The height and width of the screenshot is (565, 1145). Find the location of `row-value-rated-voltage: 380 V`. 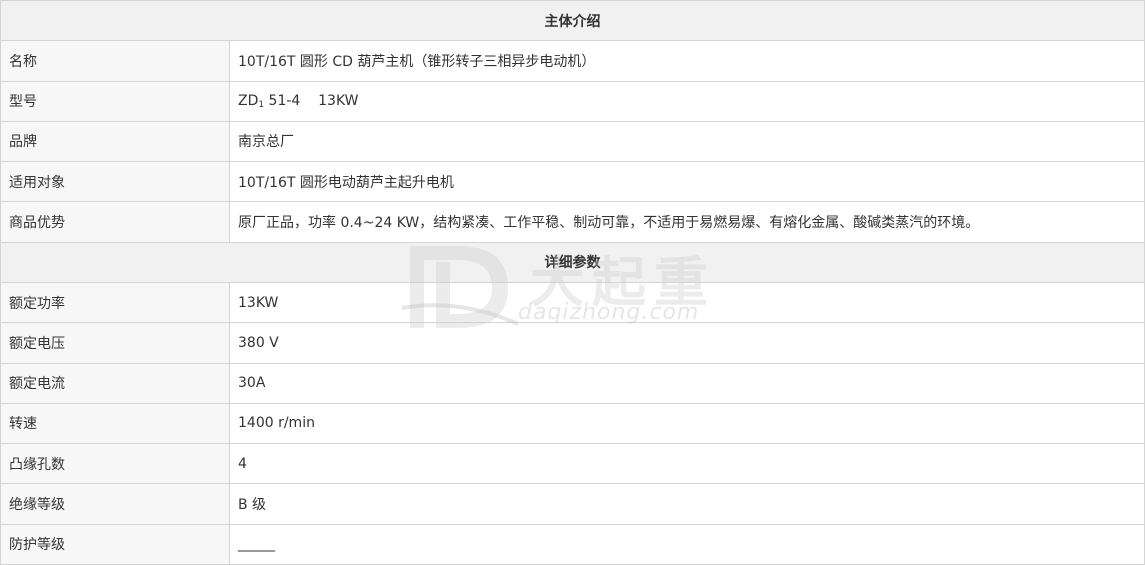

row-value-rated-voltage: 380 V is located at coordinates (687, 343).